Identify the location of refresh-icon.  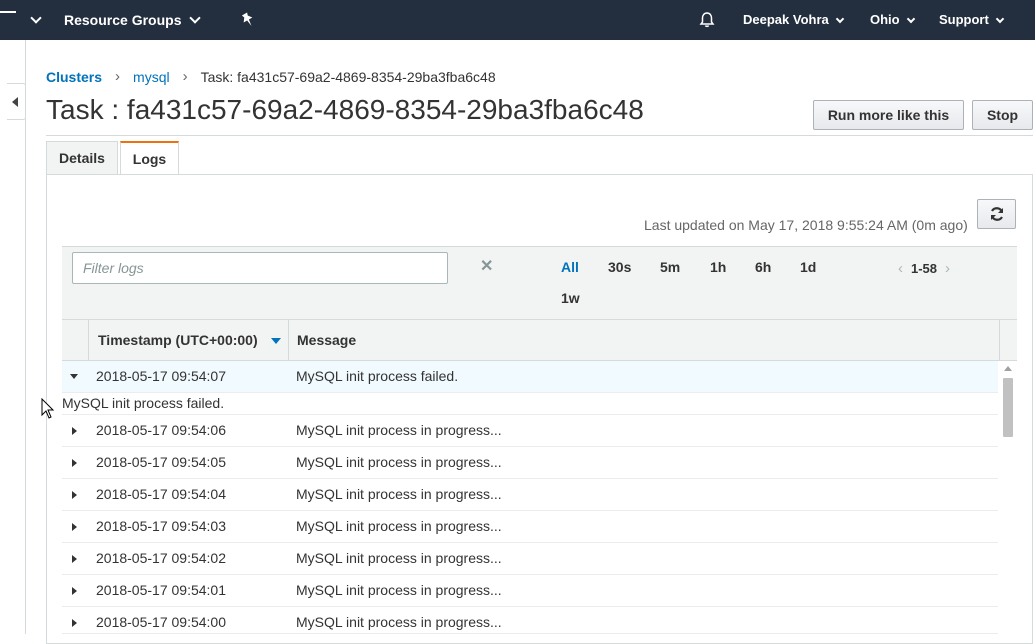
(996, 214).